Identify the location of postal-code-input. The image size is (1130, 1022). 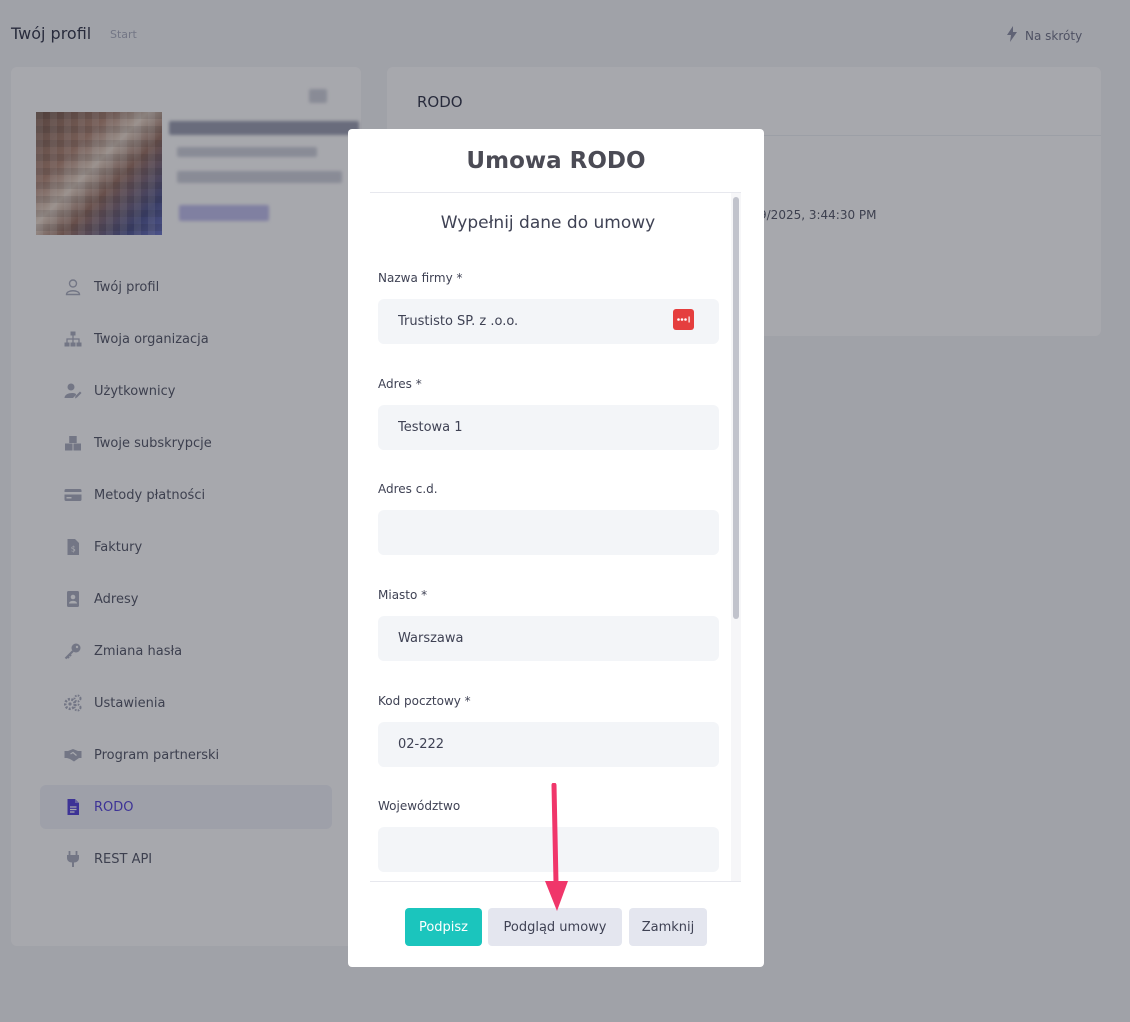
(548, 744).